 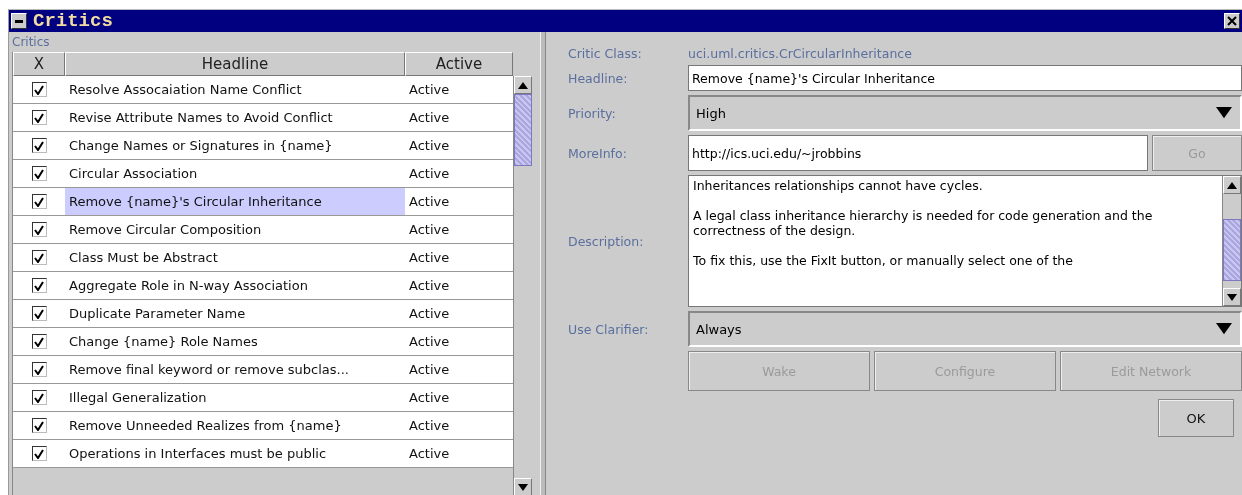 I want to click on minimize-button, so click(x=19, y=21).